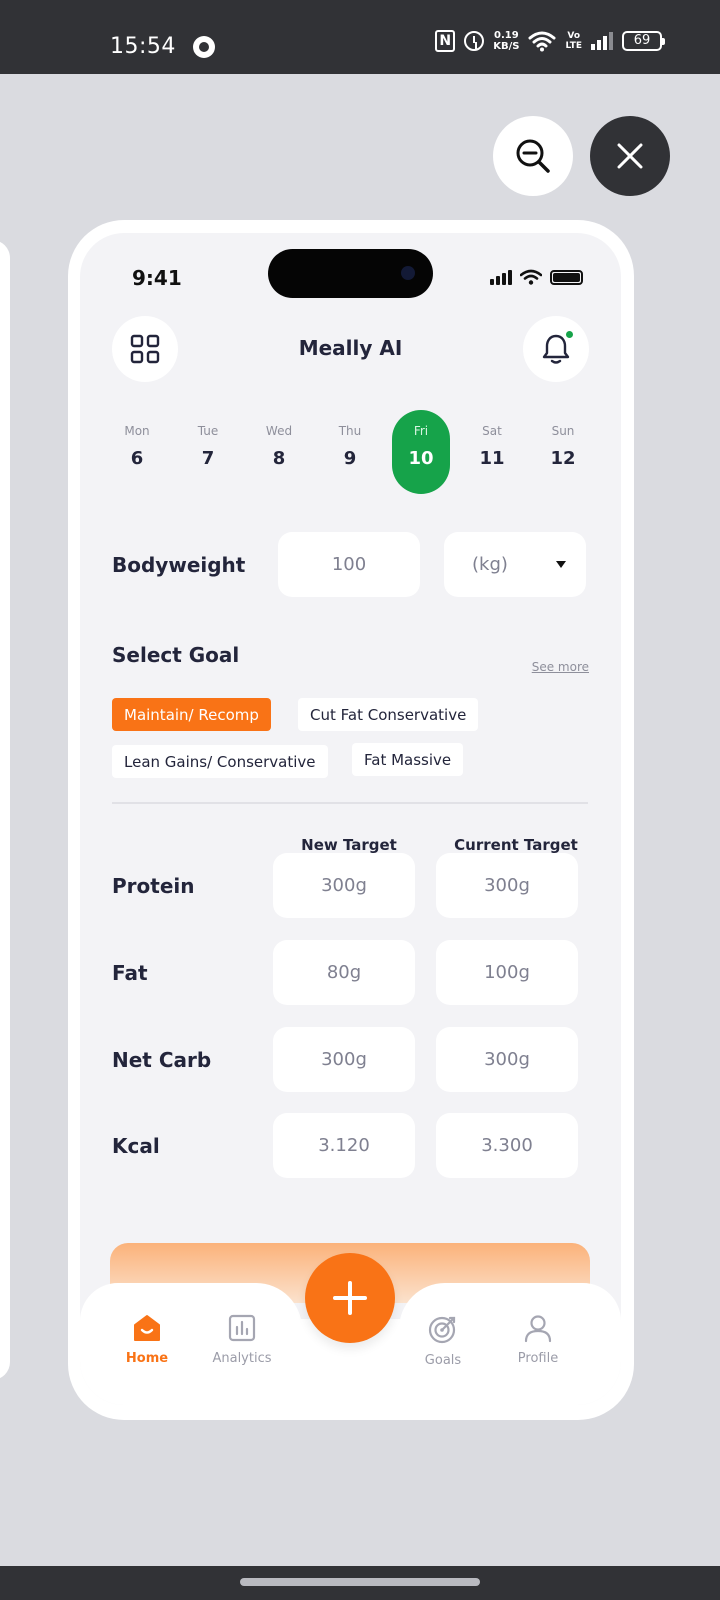  What do you see at coordinates (130, 973) in the screenshot?
I see `fat-label: Fat` at bounding box center [130, 973].